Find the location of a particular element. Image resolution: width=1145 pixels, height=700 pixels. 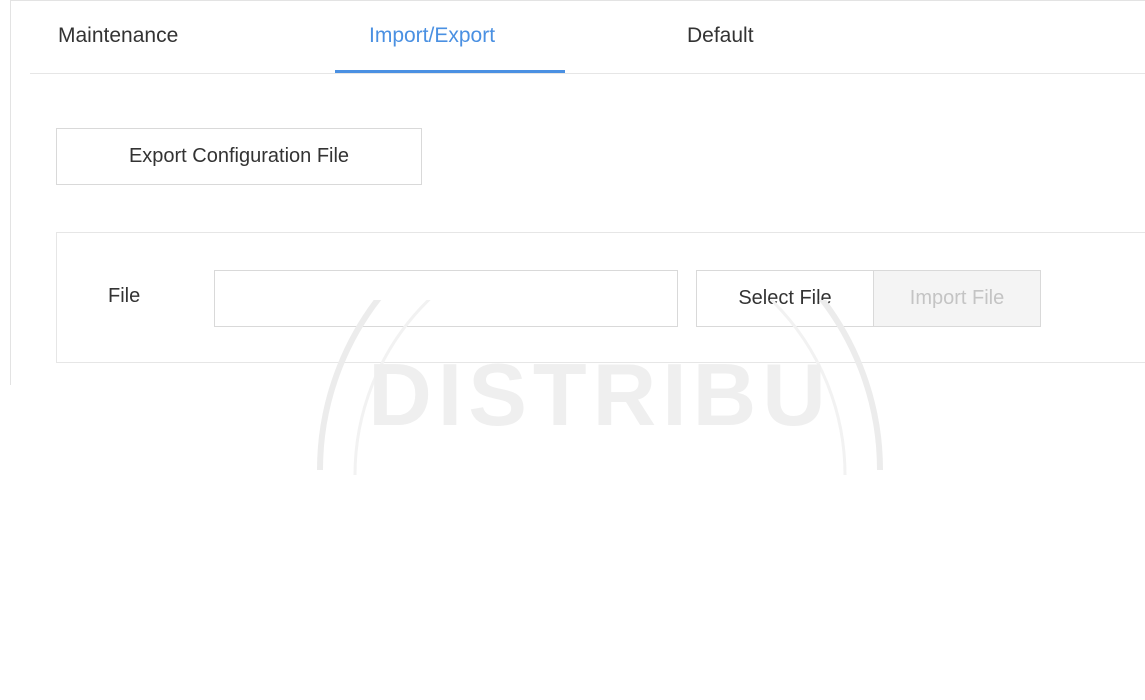

select-file-button: Select File is located at coordinates (785, 298).